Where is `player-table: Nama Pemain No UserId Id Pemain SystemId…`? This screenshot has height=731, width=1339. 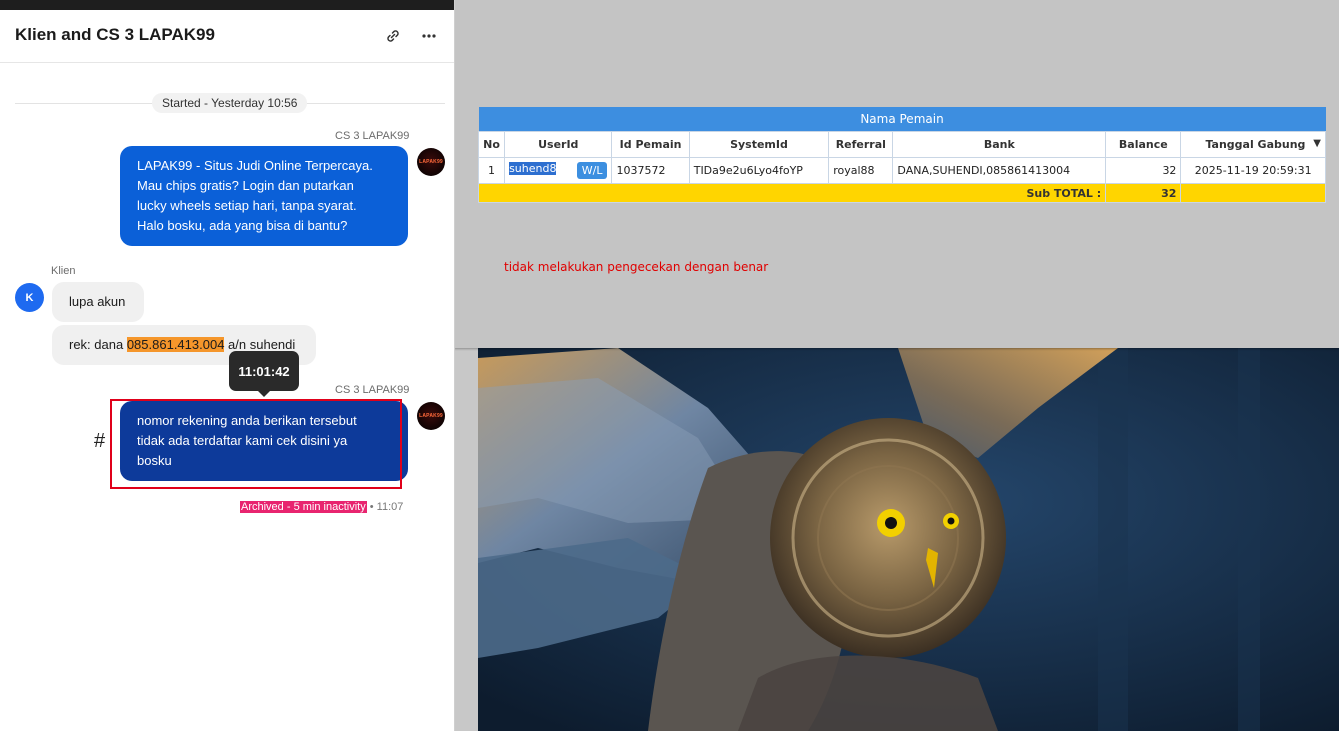
player-table: Nama Pemain No UserId Id Pemain SystemId… is located at coordinates (901, 155).